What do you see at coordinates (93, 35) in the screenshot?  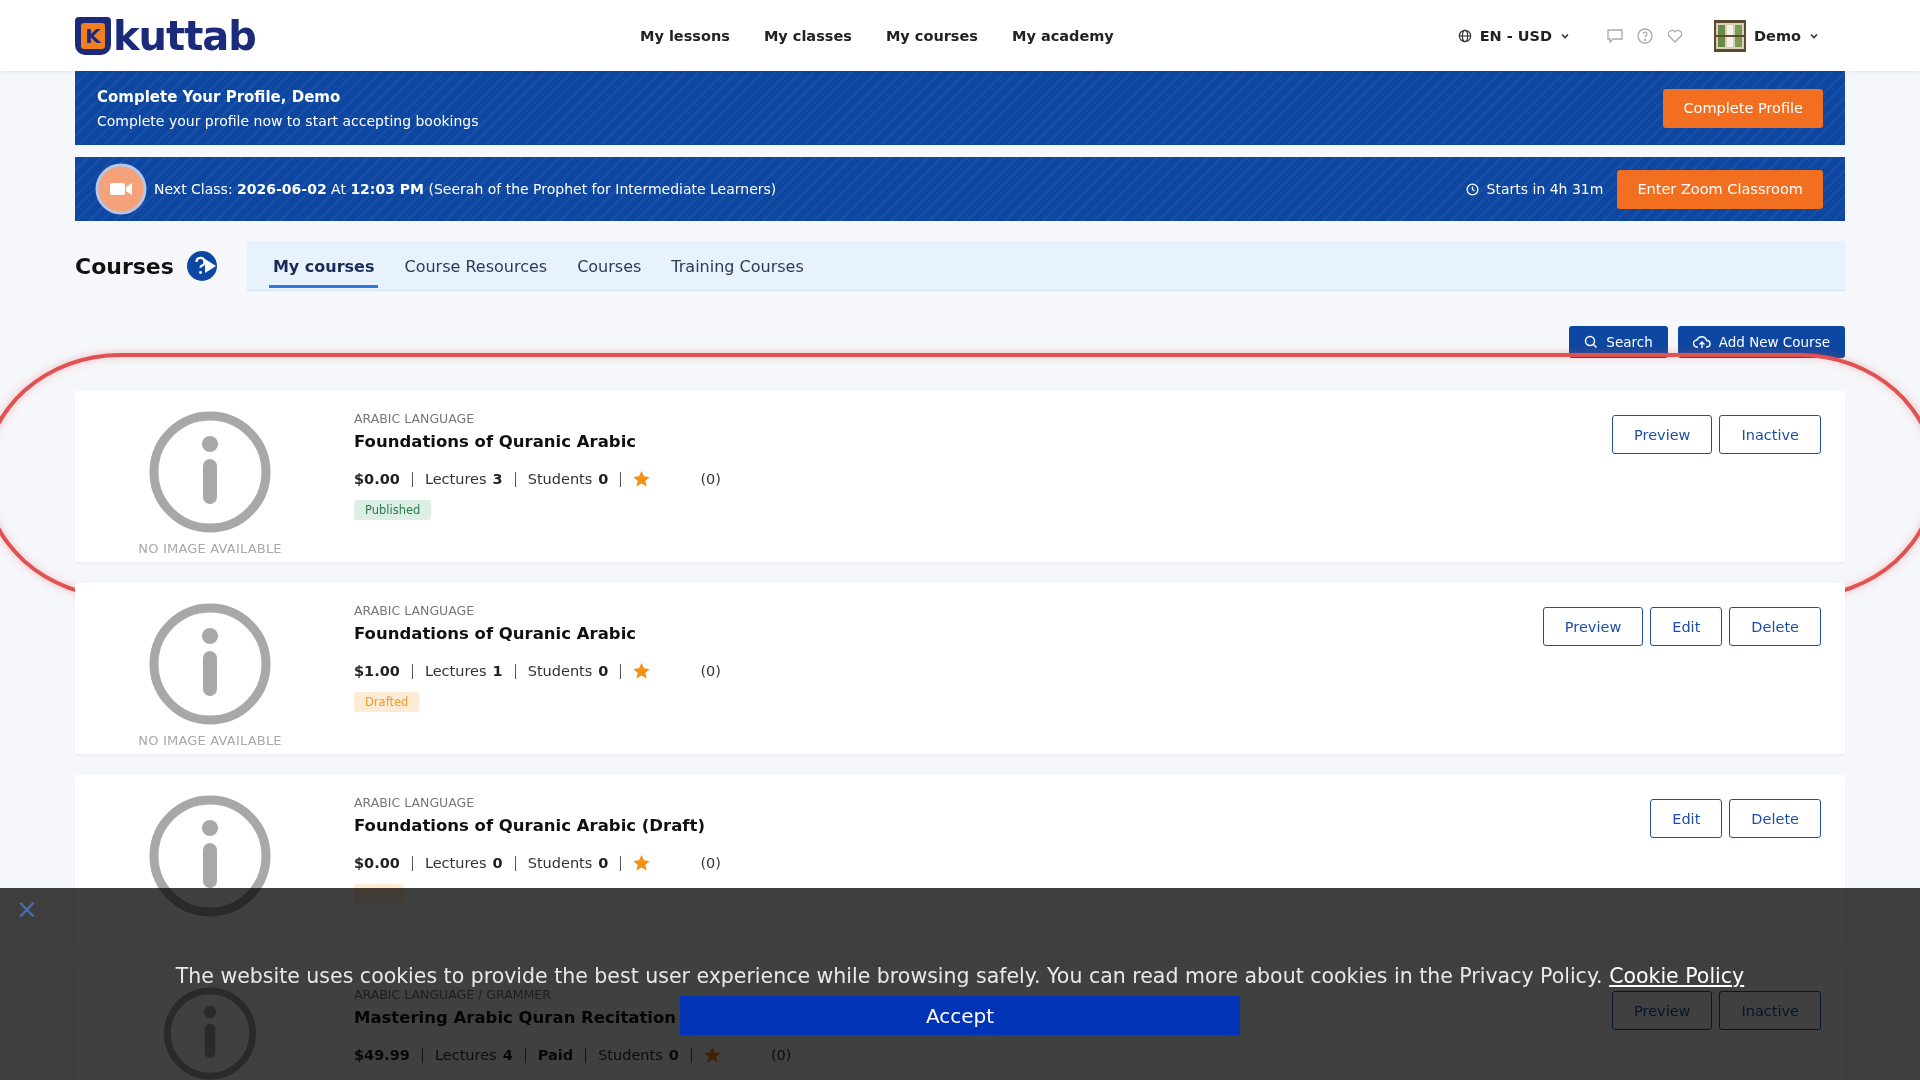 I see `logo-mark: K` at bounding box center [93, 35].